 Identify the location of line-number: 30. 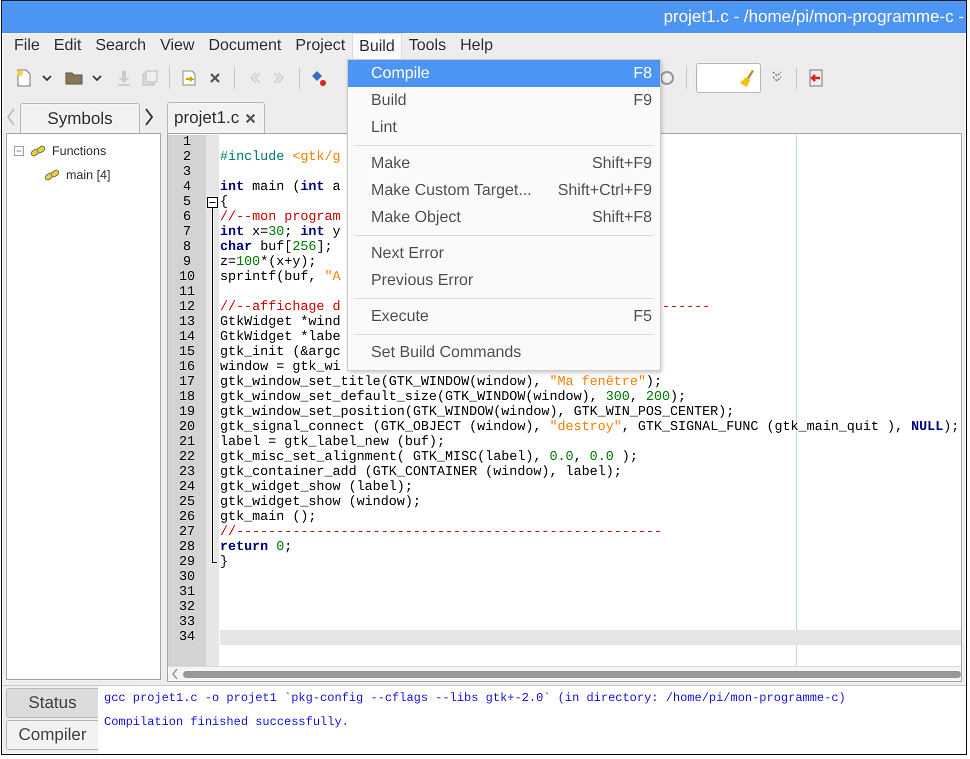
(187, 577).